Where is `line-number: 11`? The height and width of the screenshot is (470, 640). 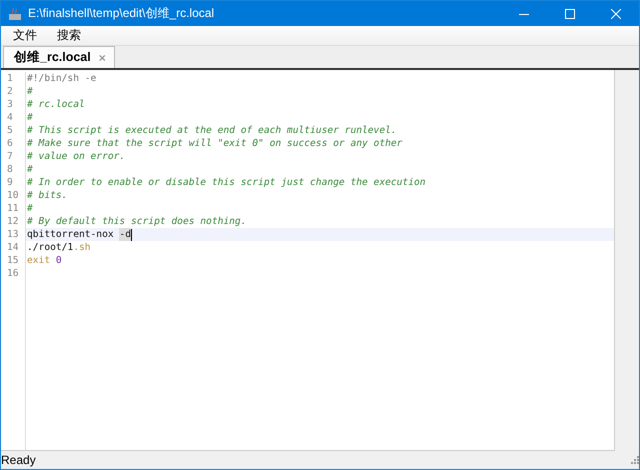 line-number: 11 is located at coordinates (13, 208).